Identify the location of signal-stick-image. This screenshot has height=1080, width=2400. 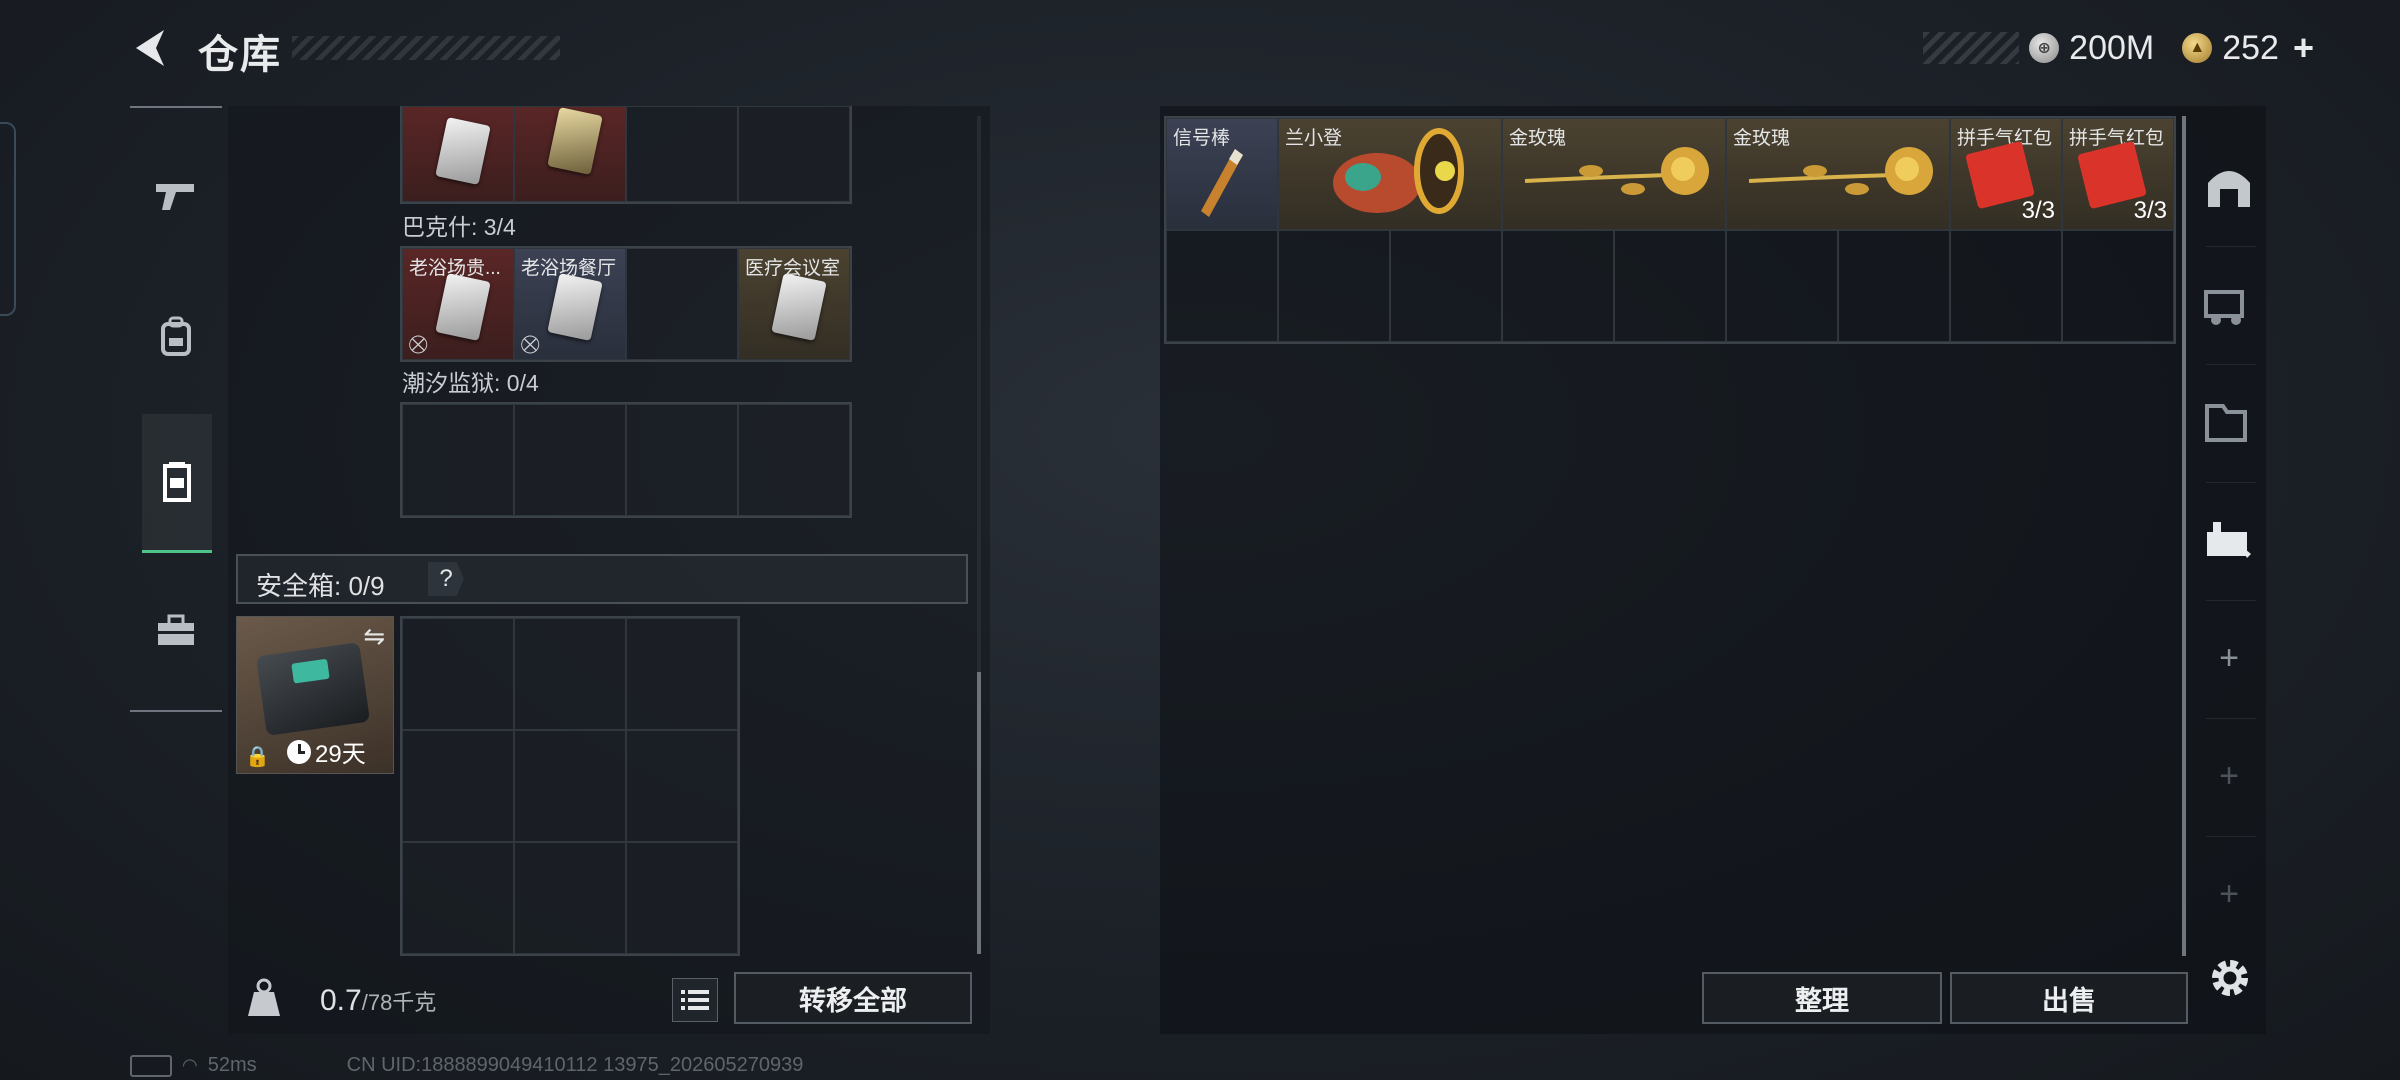
(1222, 183).